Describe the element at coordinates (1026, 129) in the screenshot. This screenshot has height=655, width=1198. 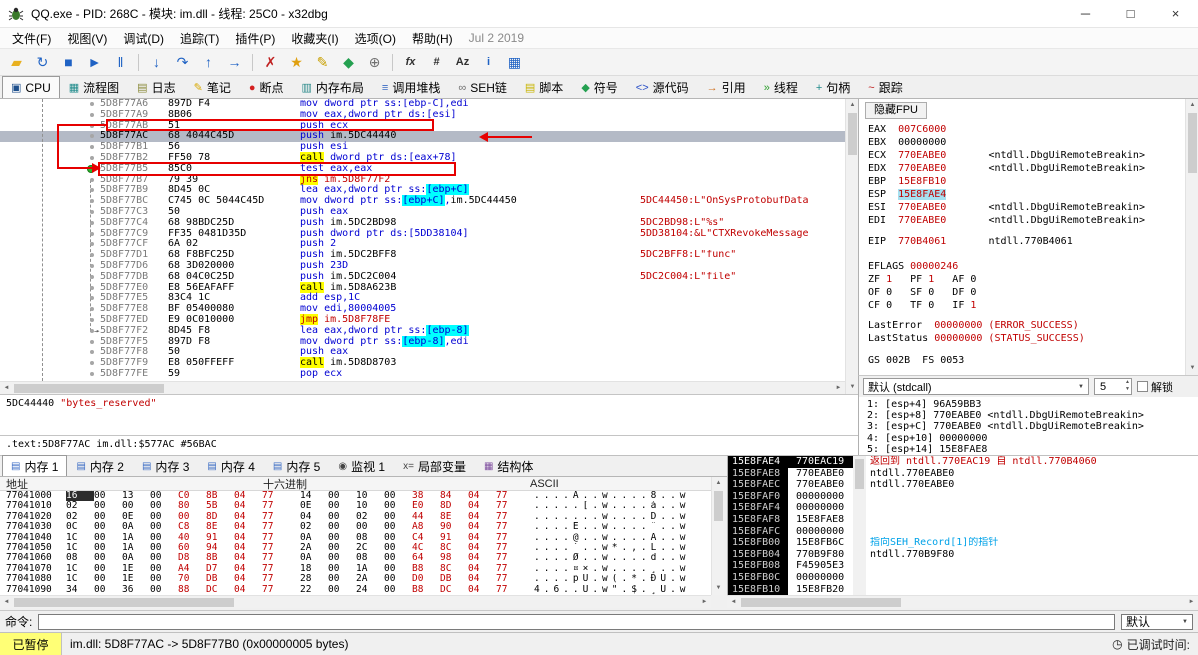
I see `register-line: EAX 007C6000` at that location.